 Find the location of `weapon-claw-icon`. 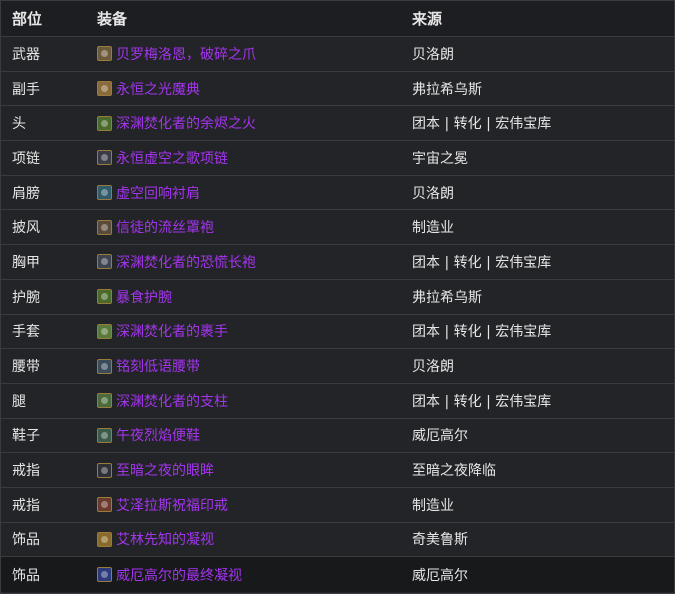

weapon-claw-icon is located at coordinates (104, 54).